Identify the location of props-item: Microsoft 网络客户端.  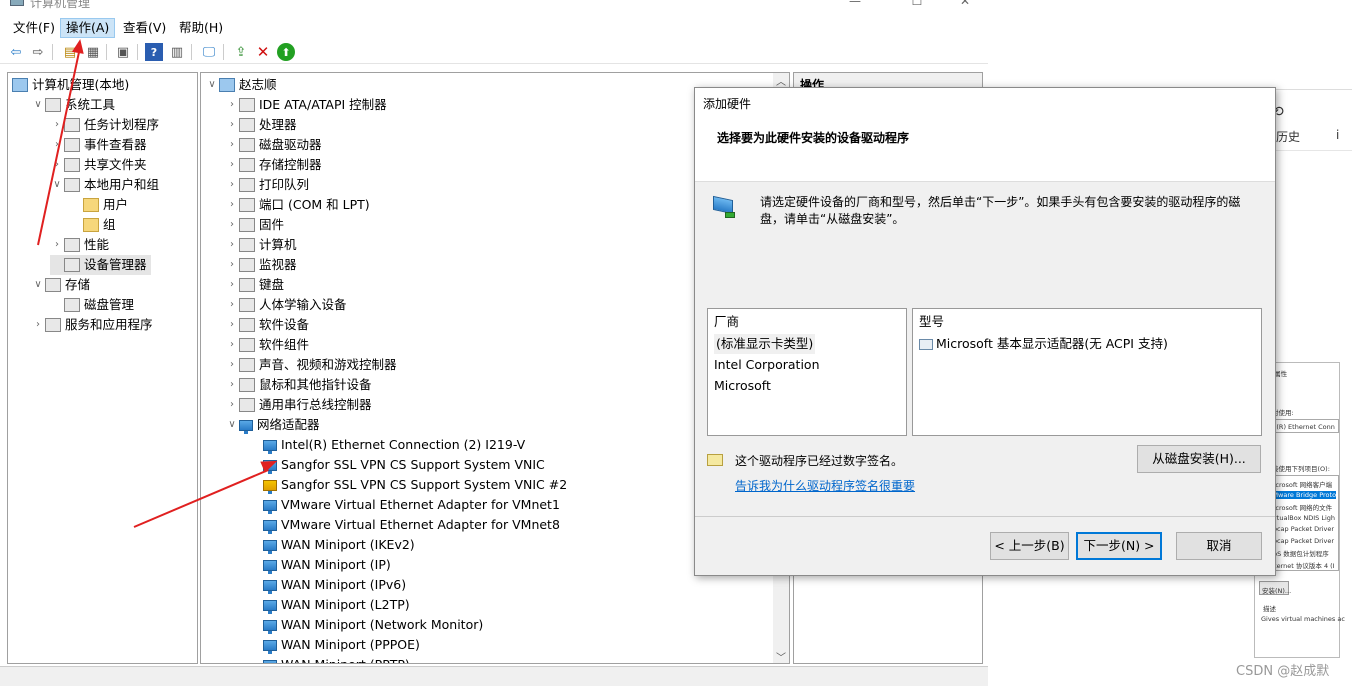
(1300, 484).